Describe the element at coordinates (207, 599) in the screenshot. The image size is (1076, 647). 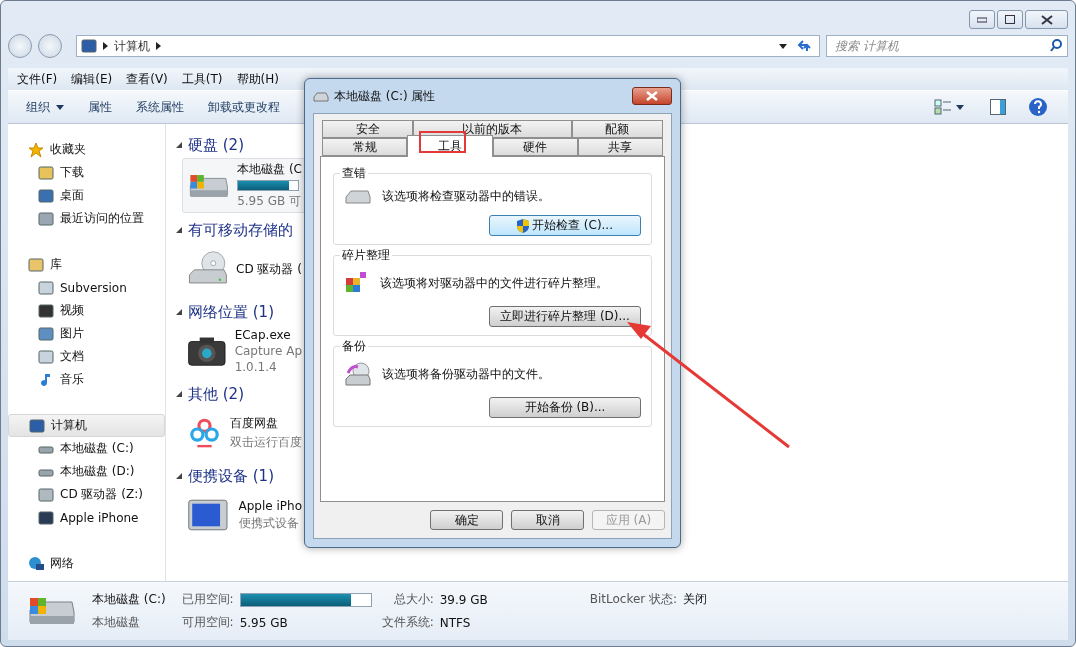
I see `used-space-label: 已用空间:` at that location.